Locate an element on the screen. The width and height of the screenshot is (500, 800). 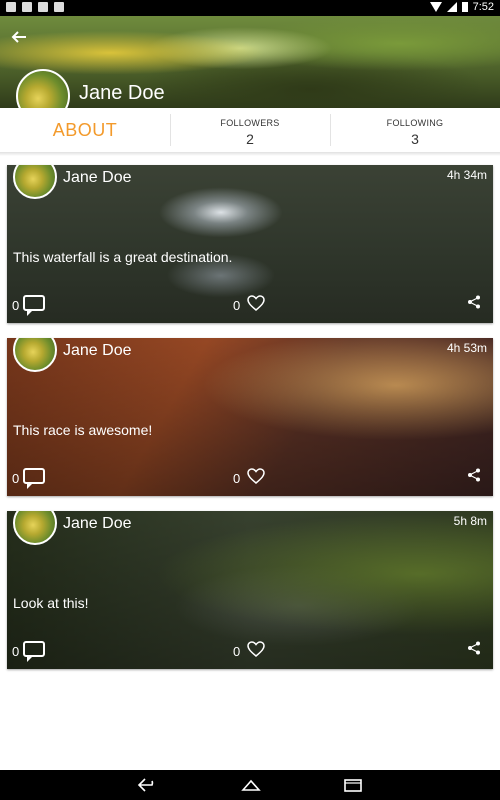
profile-tabs: ABOUT FOLLOWERS 2 FOLLOWING 3 is located at coordinates (250, 132).